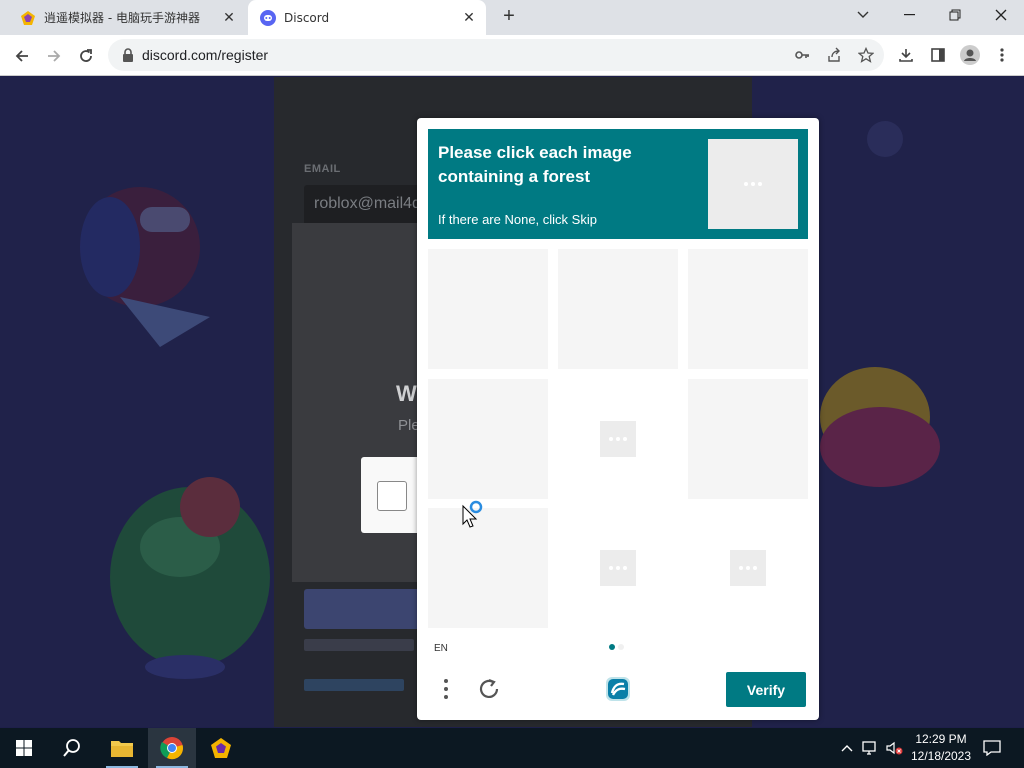  Describe the element at coordinates (86, 56) in the screenshot. I see `reload-button` at that location.